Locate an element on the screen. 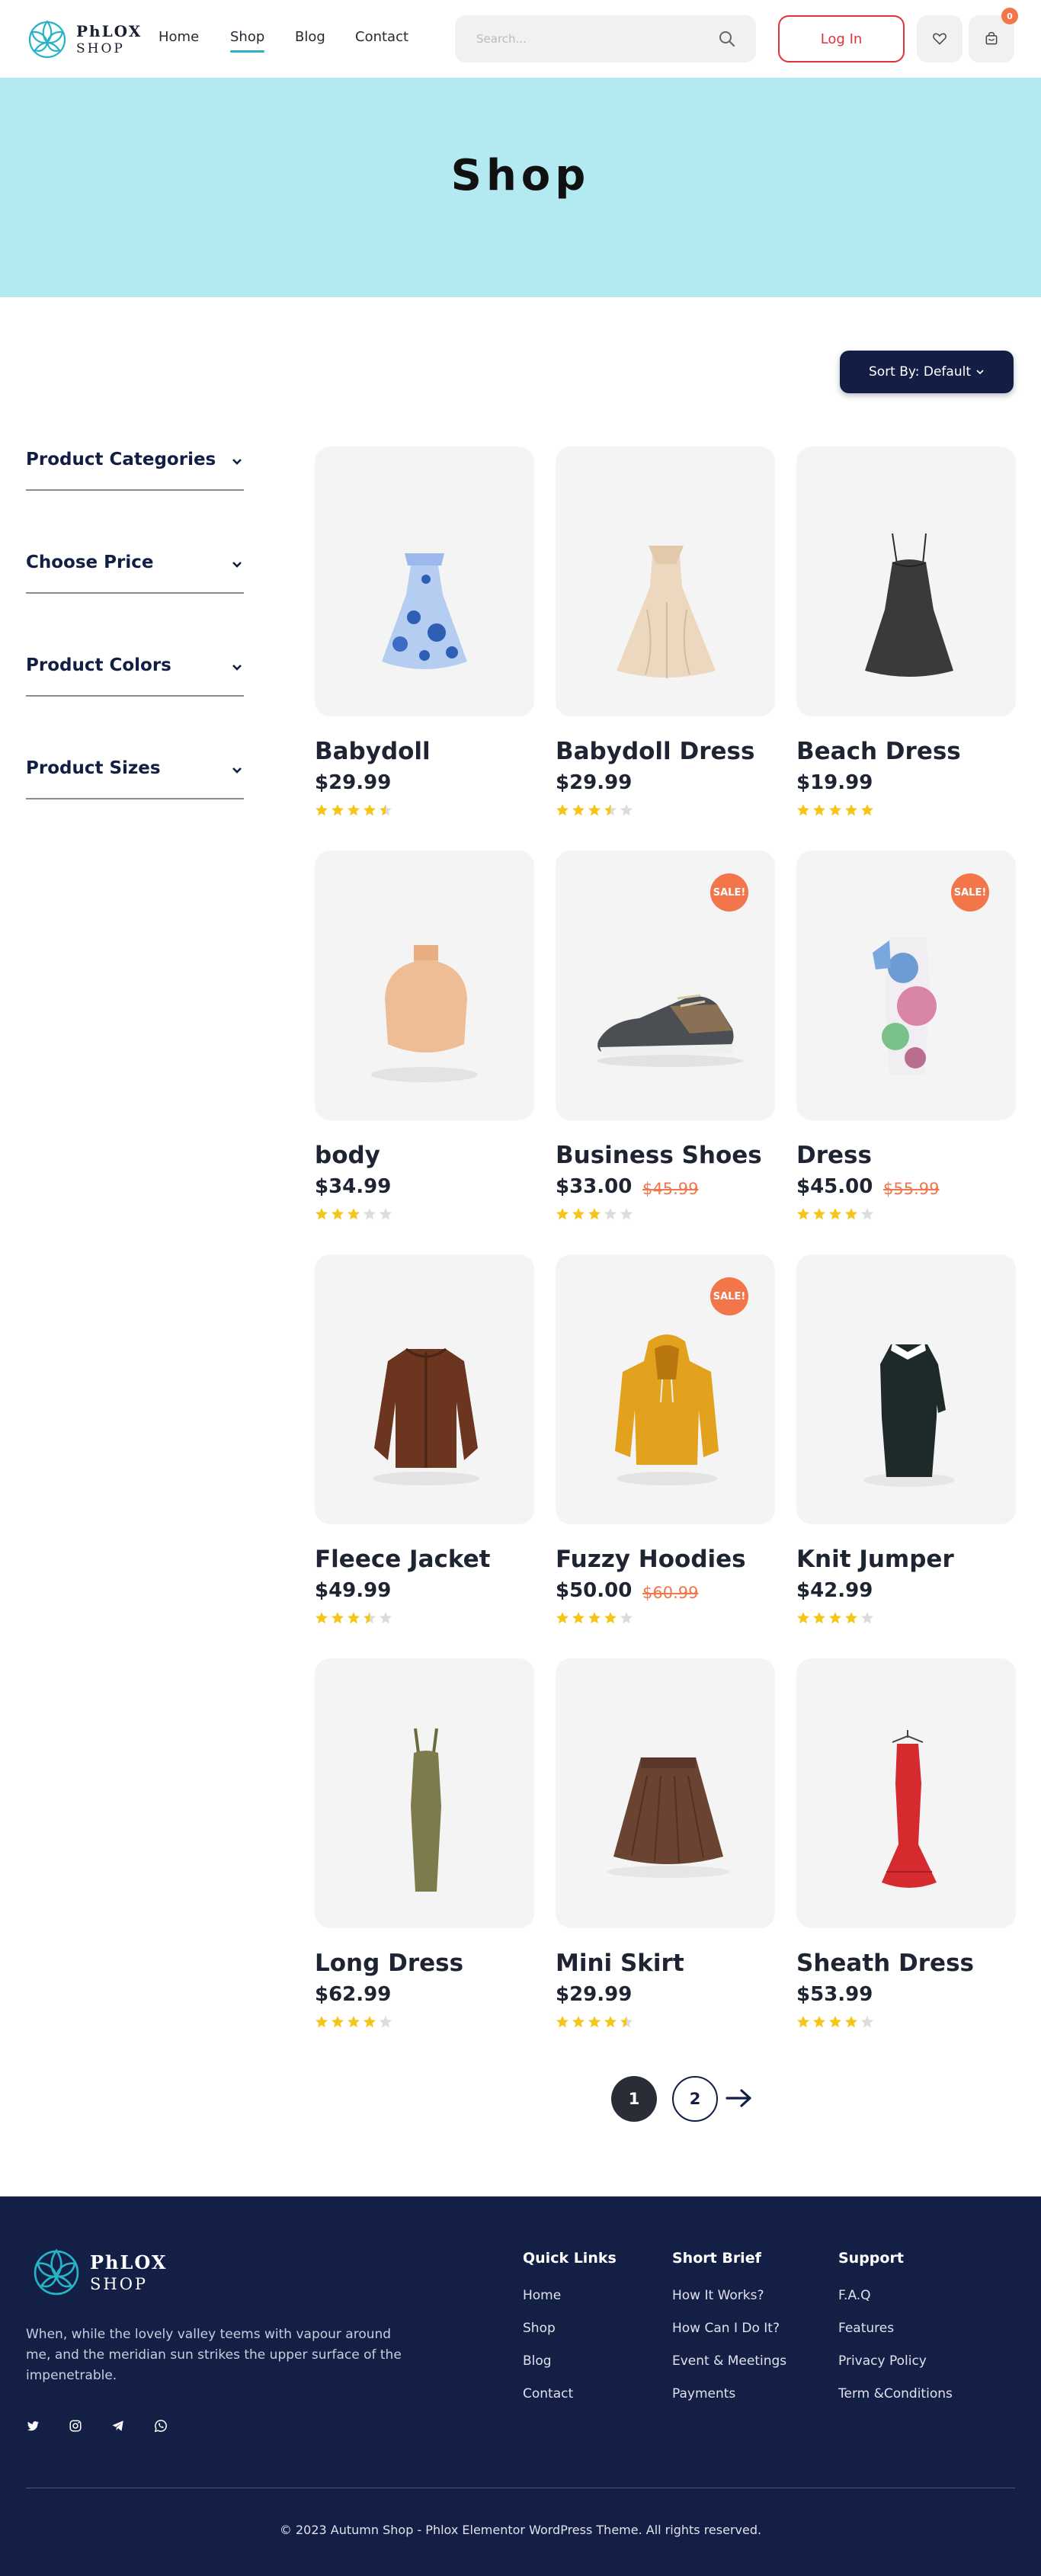  chevron-down-icon is located at coordinates (237, 462).